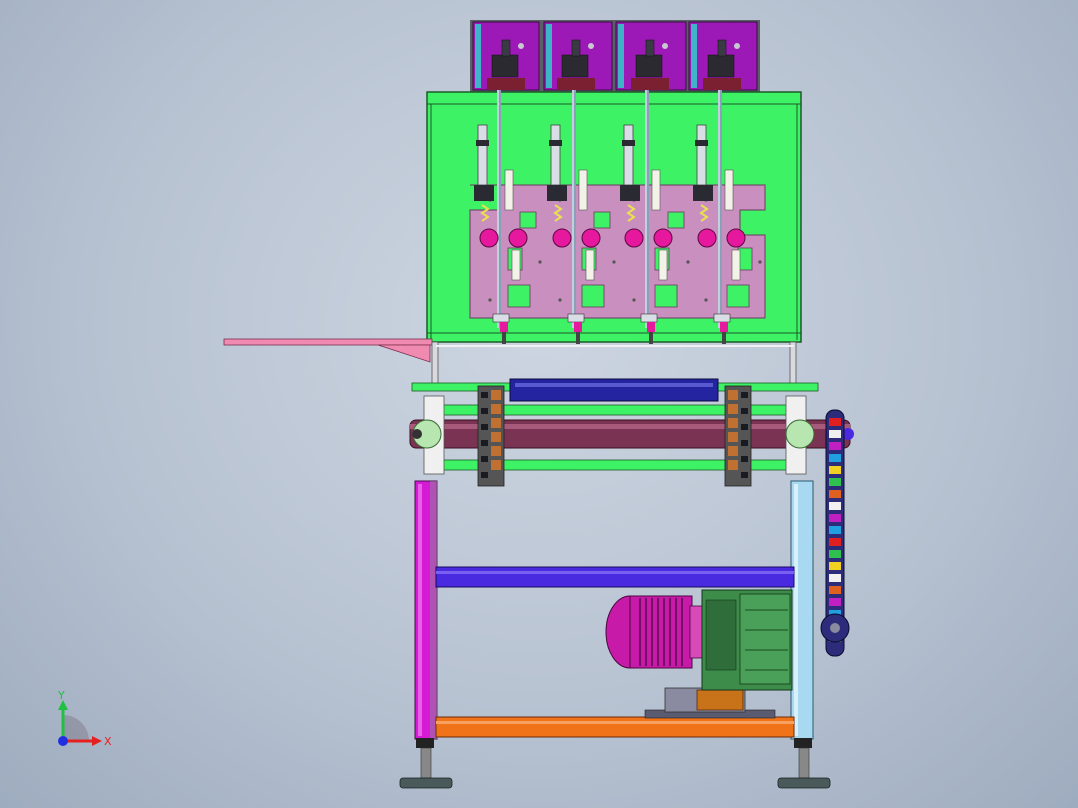 The height and width of the screenshot is (808, 1078). Describe the element at coordinates (97, 741) in the screenshot. I see `x-axis-arrow` at that location.